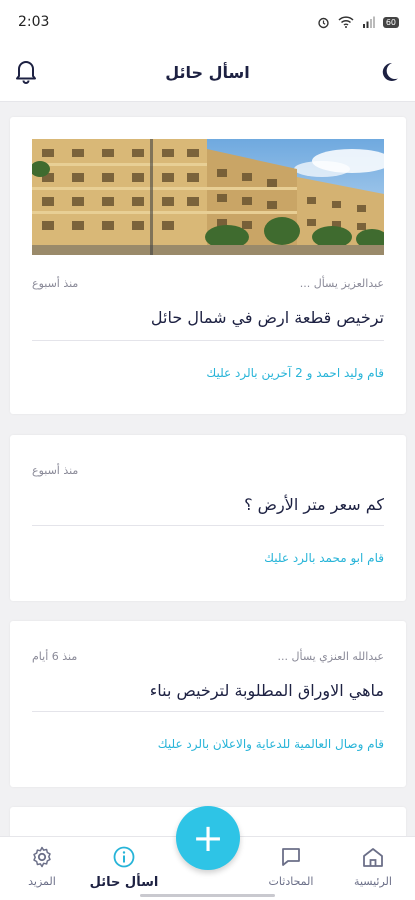 The width and height of the screenshot is (415, 900). Describe the element at coordinates (390, 22) in the screenshot. I see `battery-icon: 60` at that location.